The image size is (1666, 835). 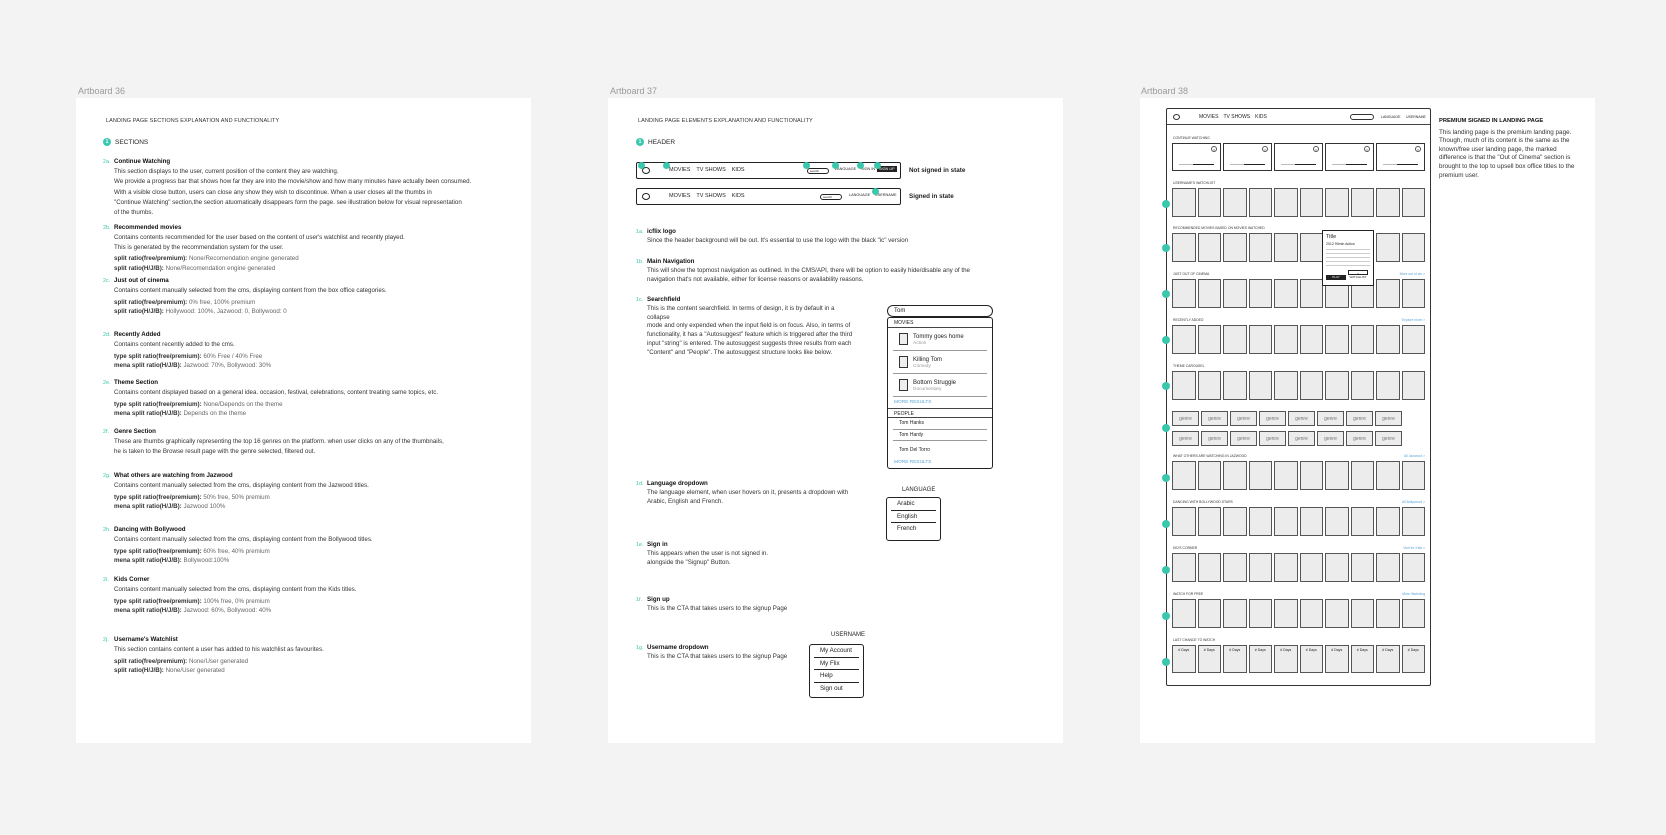 What do you see at coordinates (1362, 117) in the screenshot?
I see `search-input` at bounding box center [1362, 117].